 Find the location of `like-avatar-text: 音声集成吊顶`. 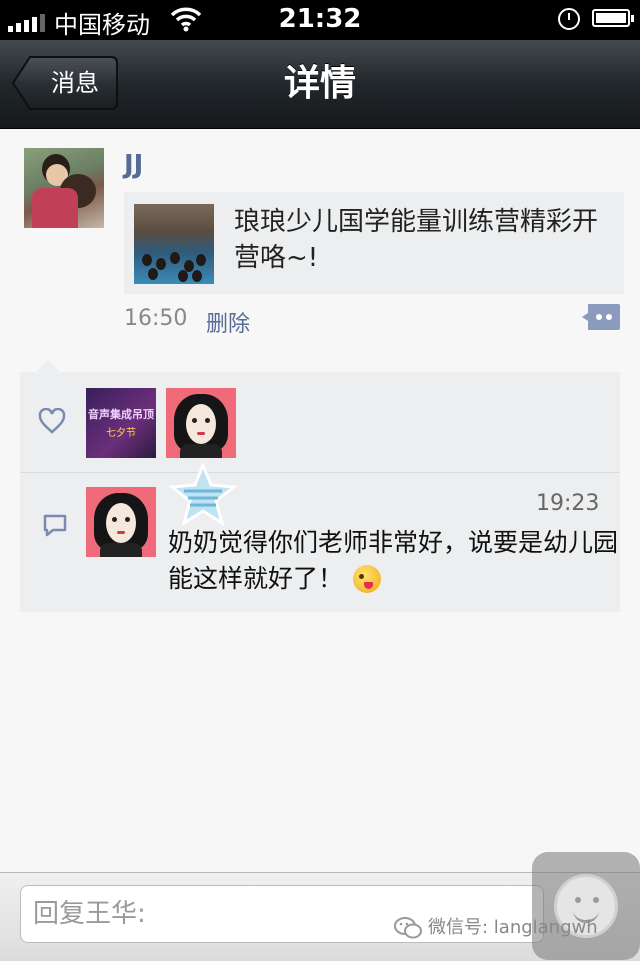

like-avatar-text: 音声集成吊顶 is located at coordinates (121, 414).